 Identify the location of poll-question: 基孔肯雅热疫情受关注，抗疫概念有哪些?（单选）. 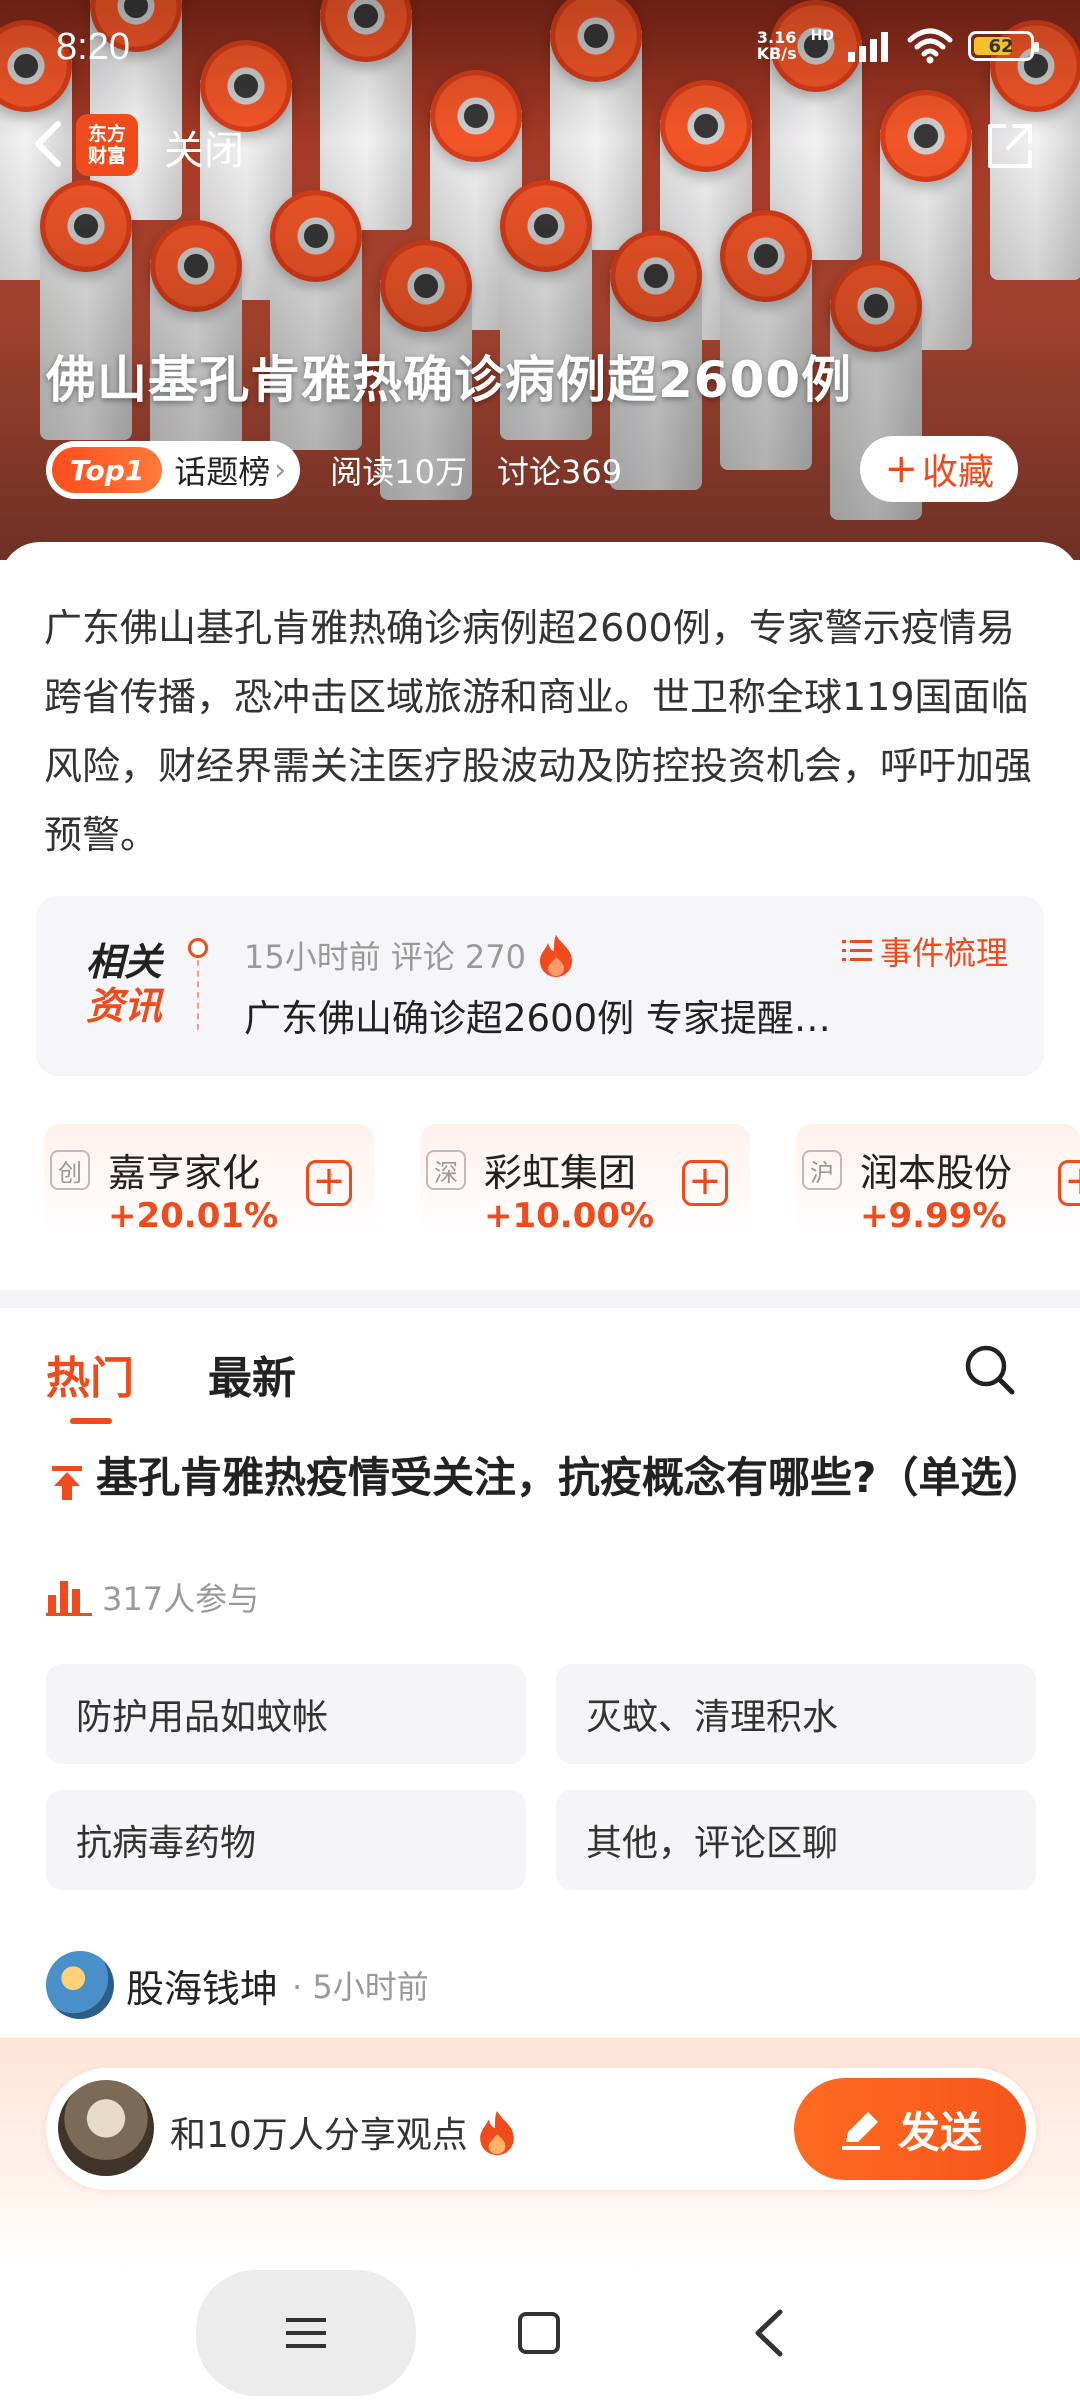
(546, 1478).